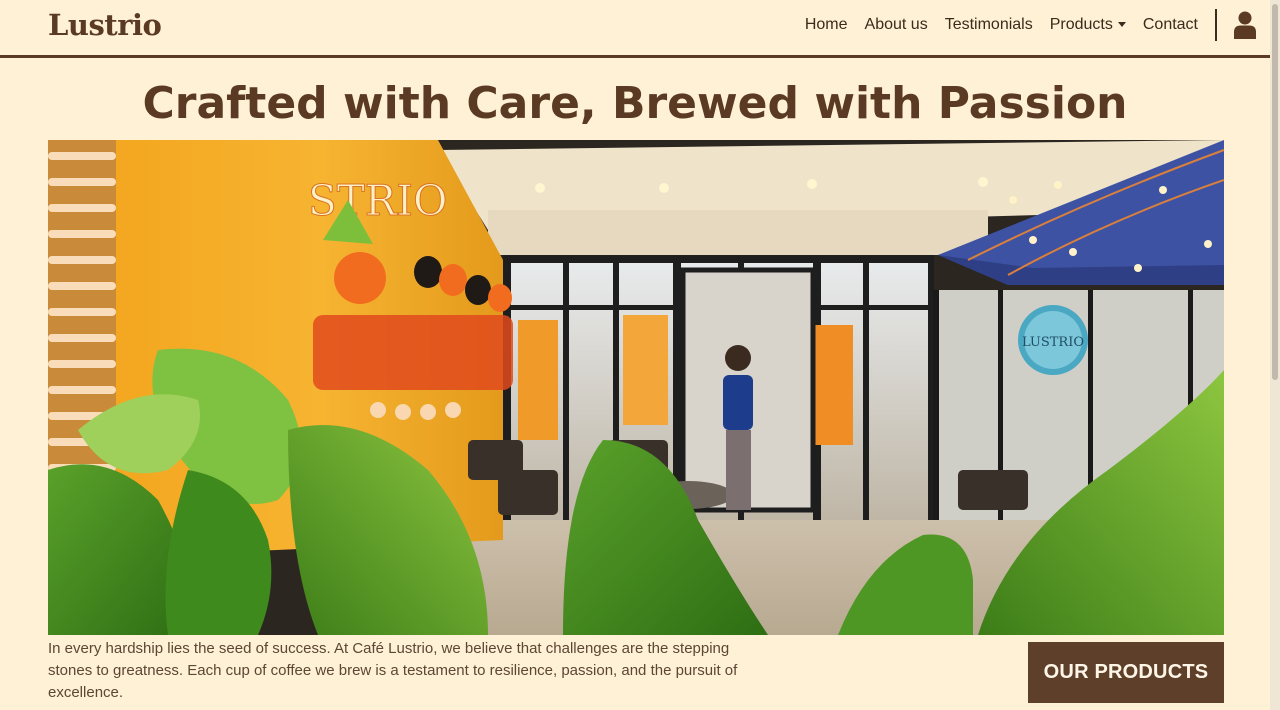 This screenshot has height=710, width=1280. What do you see at coordinates (1053, 342) in the screenshot?
I see `svg-text: LUSTRIO` at bounding box center [1053, 342].